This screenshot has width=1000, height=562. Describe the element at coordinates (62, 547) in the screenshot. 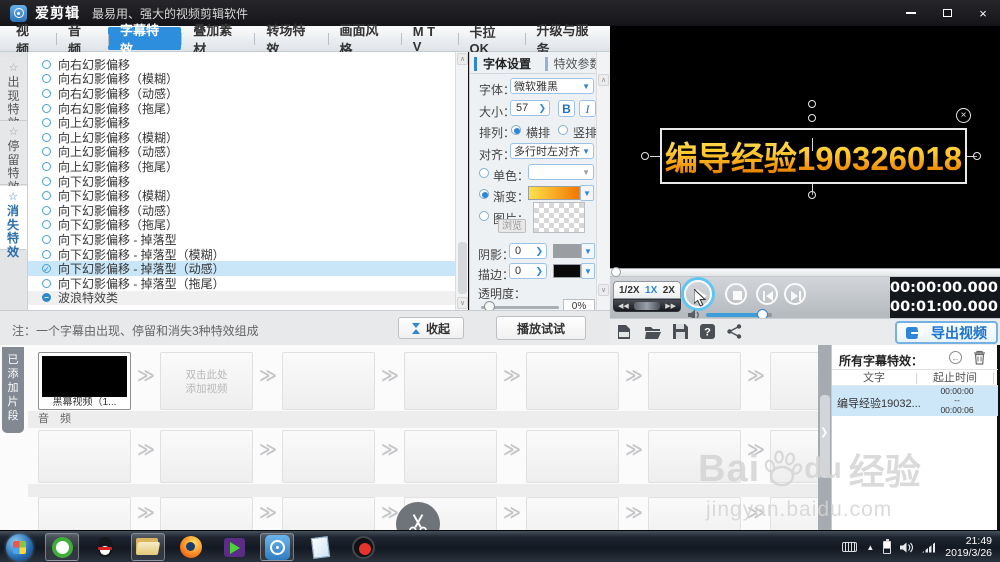

I see `browser-360-button` at that location.